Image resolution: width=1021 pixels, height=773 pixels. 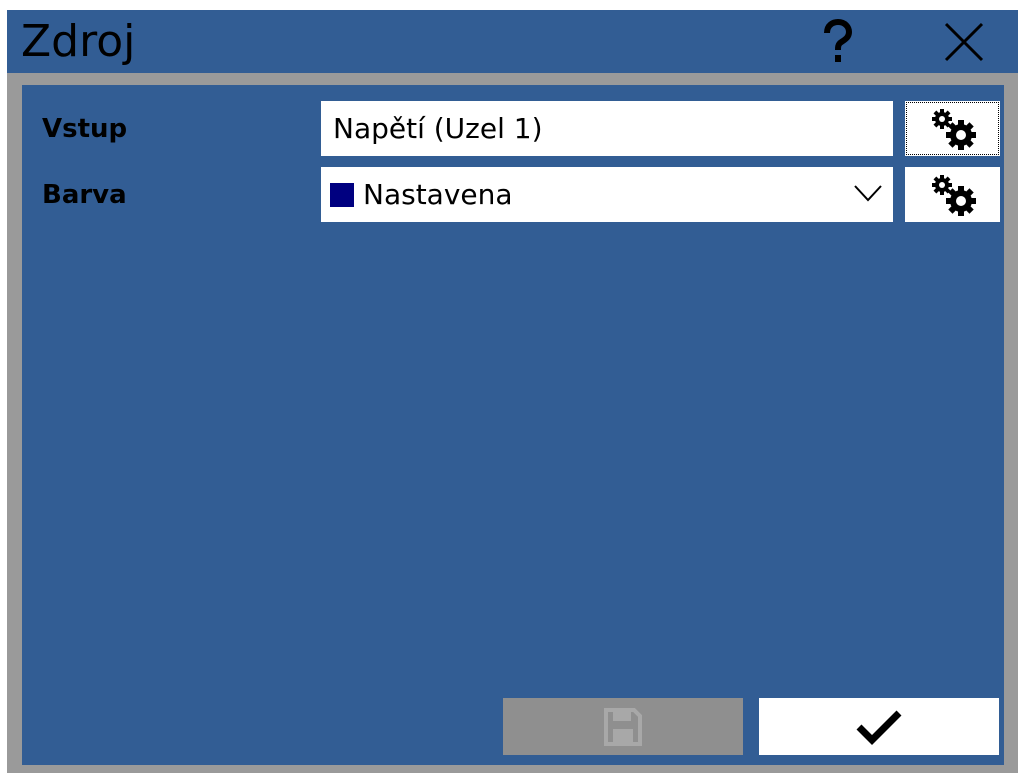 I want to click on close-button, so click(x=964, y=42).